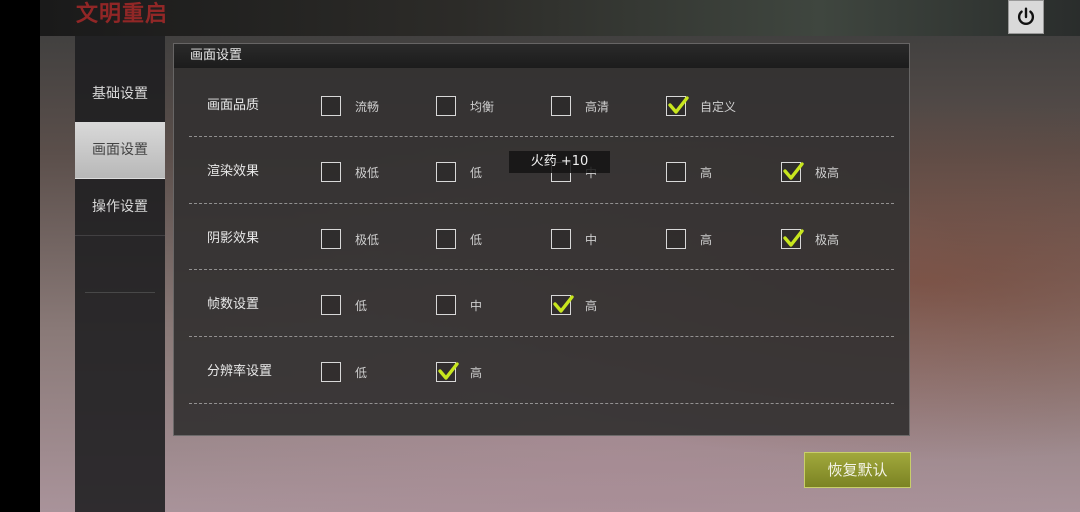  I want to click on option-framerate-2: 高, so click(574, 305).